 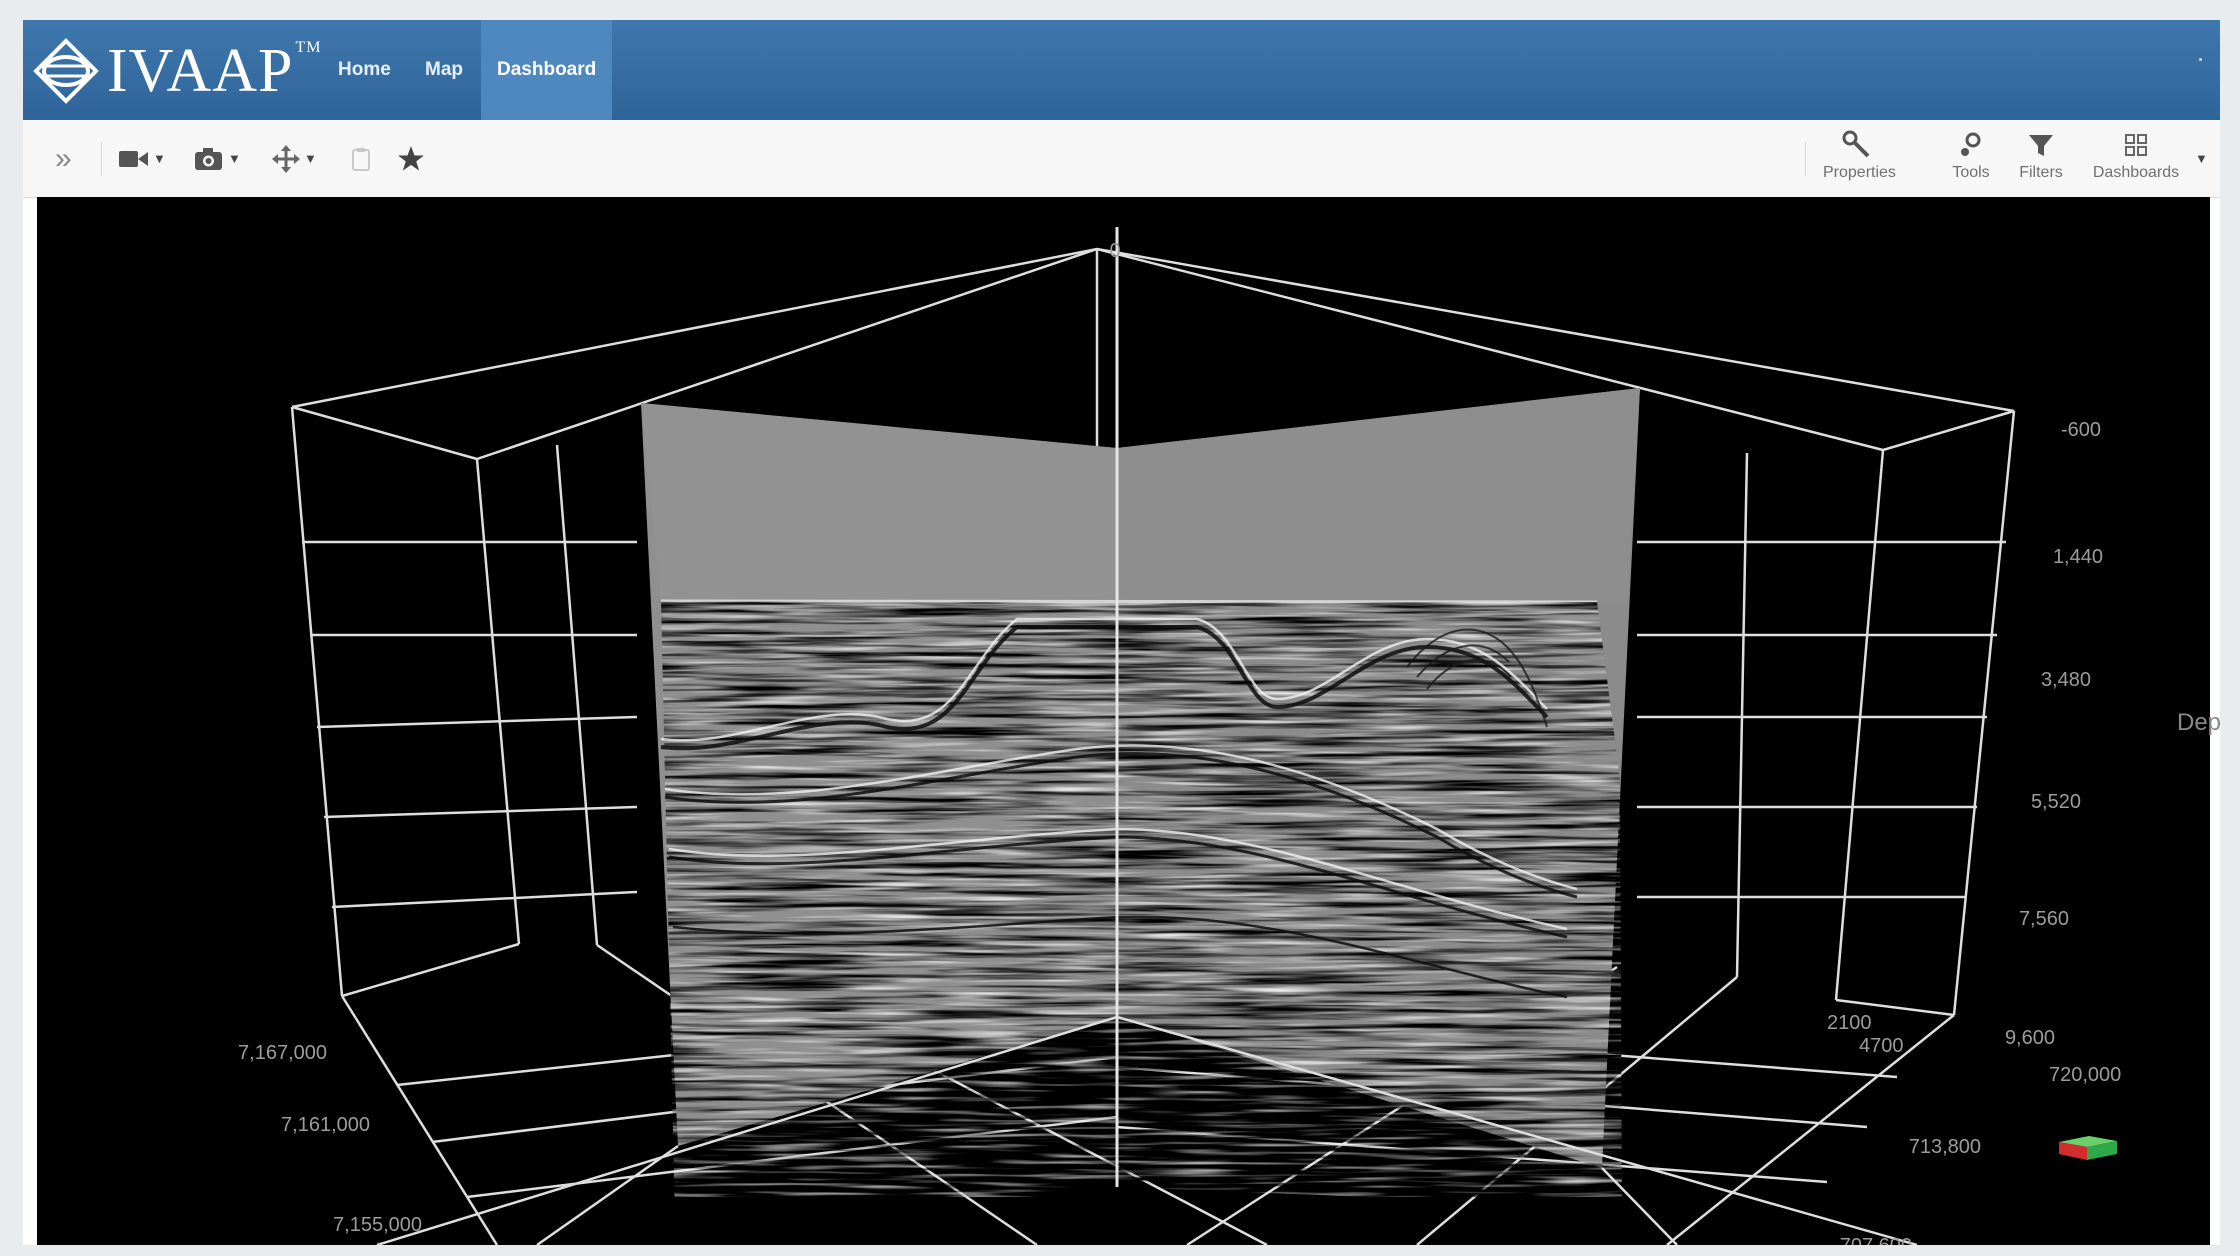 I want to click on depth-tick: -600, so click(x=2081, y=430).